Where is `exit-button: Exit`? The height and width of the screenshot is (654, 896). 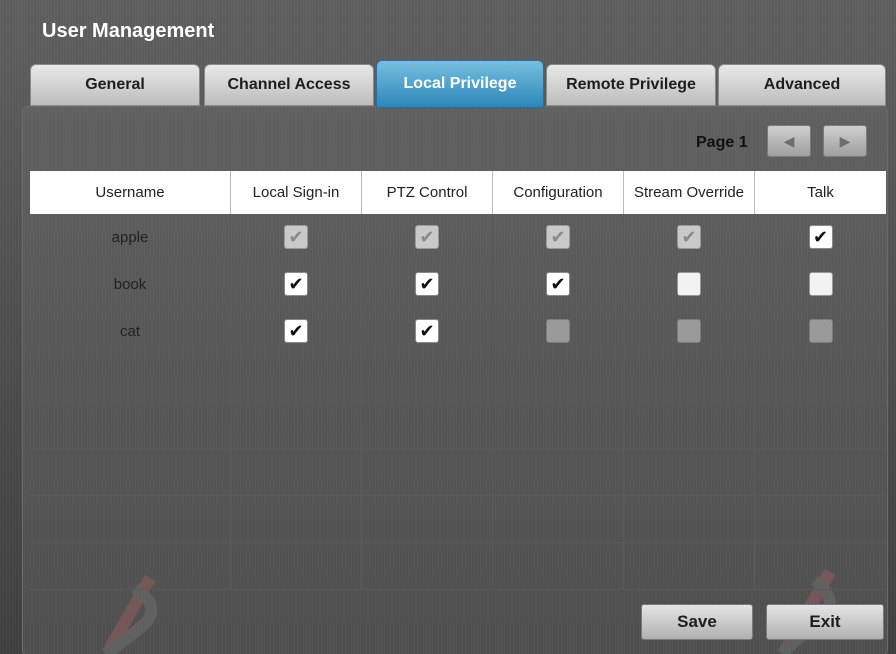
exit-button: Exit is located at coordinates (825, 622).